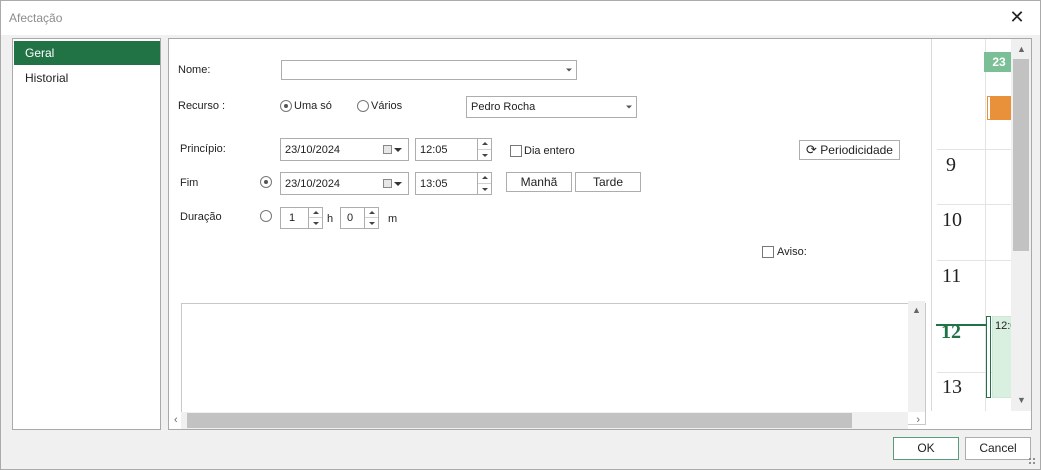  What do you see at coordinates (359, 218) in the screenshot?
I see `duracao-minutes-field: 0` at bounding box center [359, 218].